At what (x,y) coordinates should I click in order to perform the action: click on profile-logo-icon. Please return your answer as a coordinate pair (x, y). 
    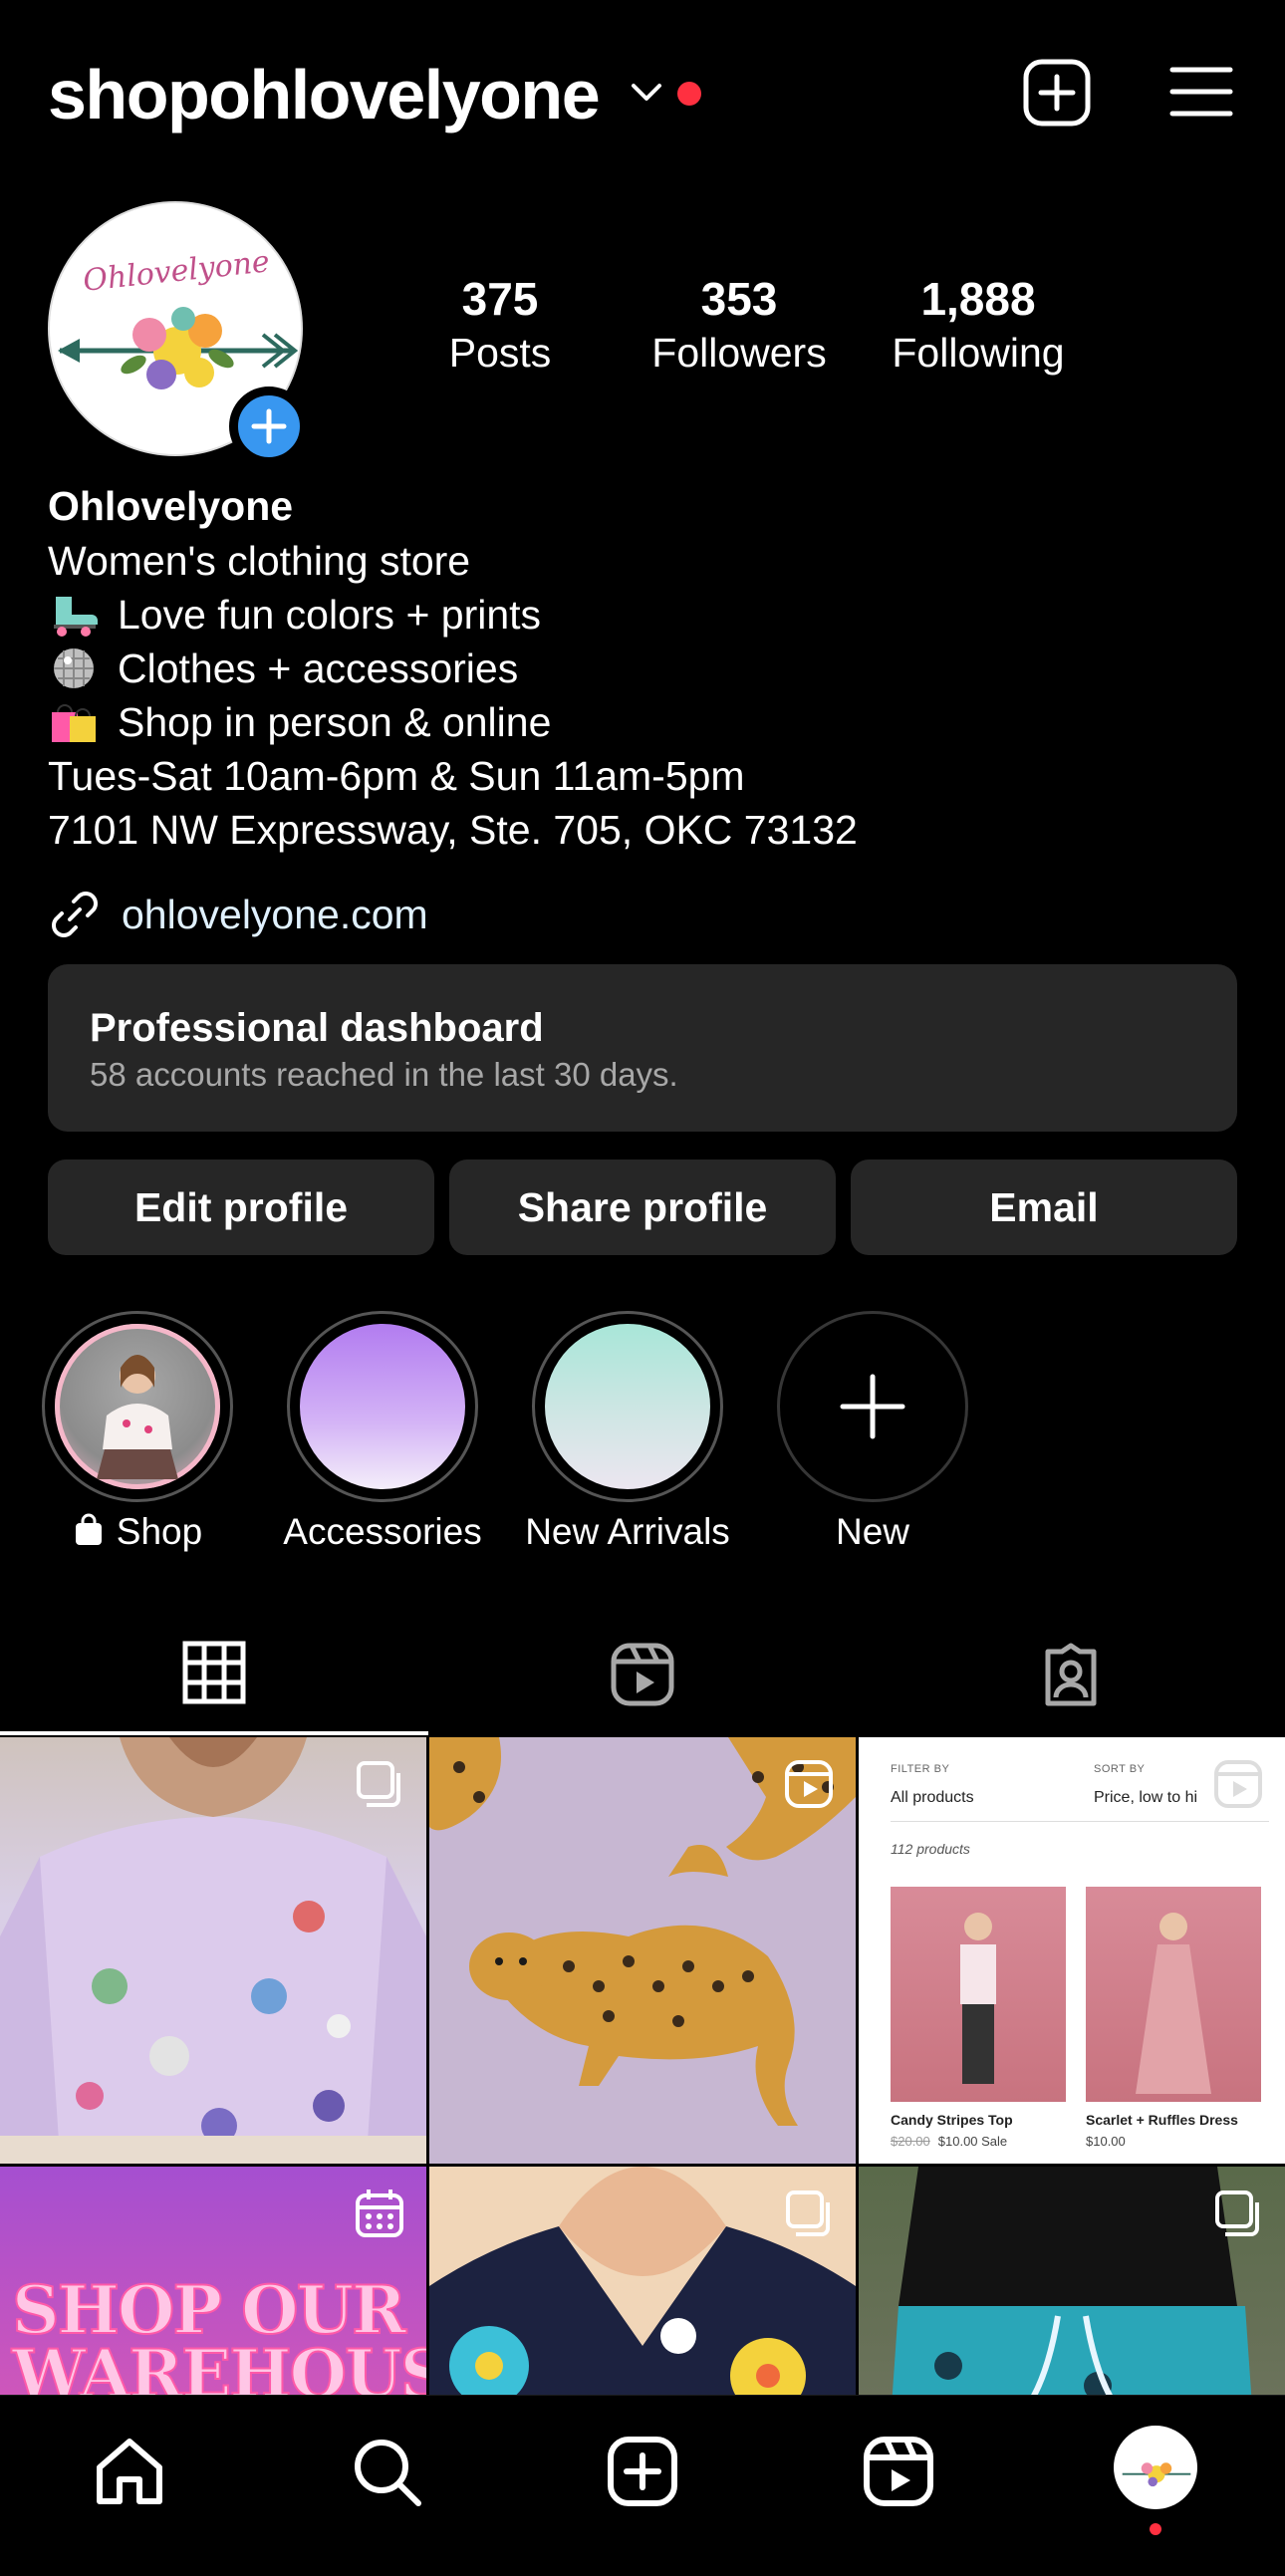
    Looking at the image, I should click on (1155, 2467).